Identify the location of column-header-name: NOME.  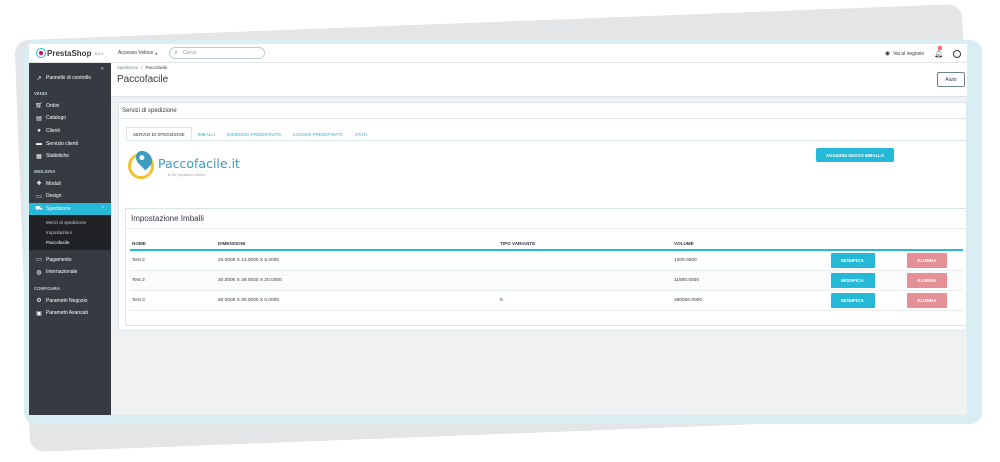
(139, 243).